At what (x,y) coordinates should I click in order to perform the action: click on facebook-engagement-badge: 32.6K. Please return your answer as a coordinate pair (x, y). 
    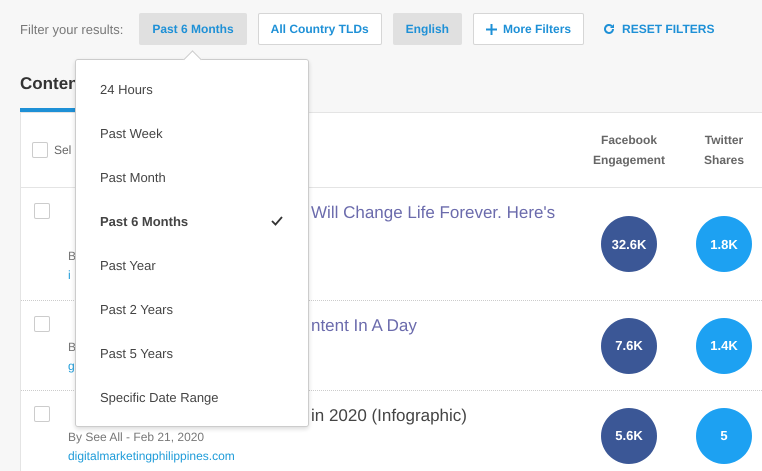
    Looking at the image, I should click on (629, 244).